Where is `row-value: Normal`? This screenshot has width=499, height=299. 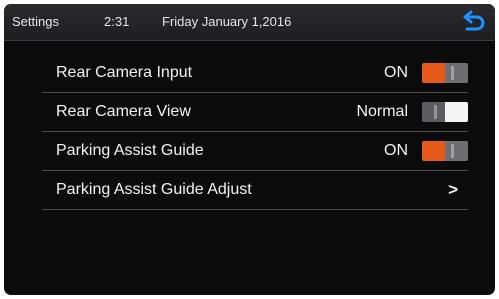
row-value: Normal is located at coordinates (382, 111).